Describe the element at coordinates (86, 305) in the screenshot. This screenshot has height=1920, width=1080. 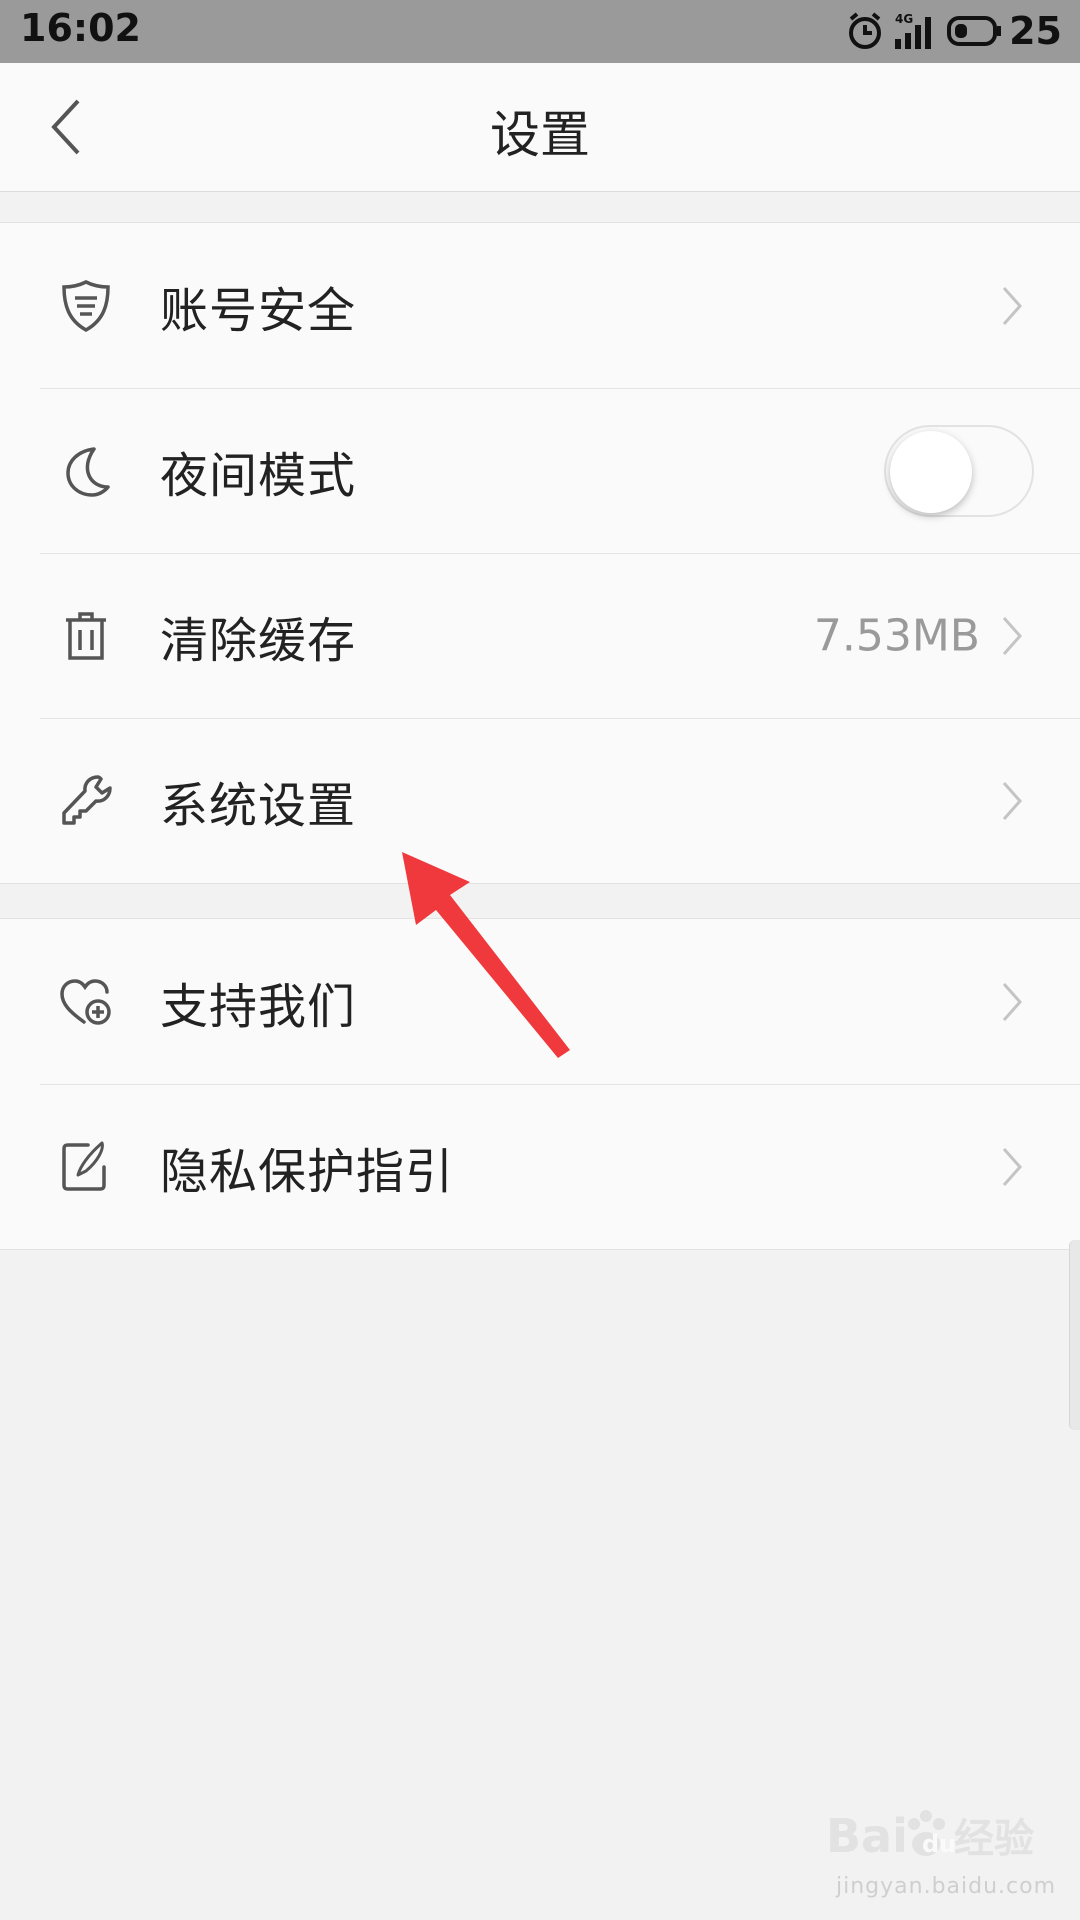
I see `shield-icon` at that location.